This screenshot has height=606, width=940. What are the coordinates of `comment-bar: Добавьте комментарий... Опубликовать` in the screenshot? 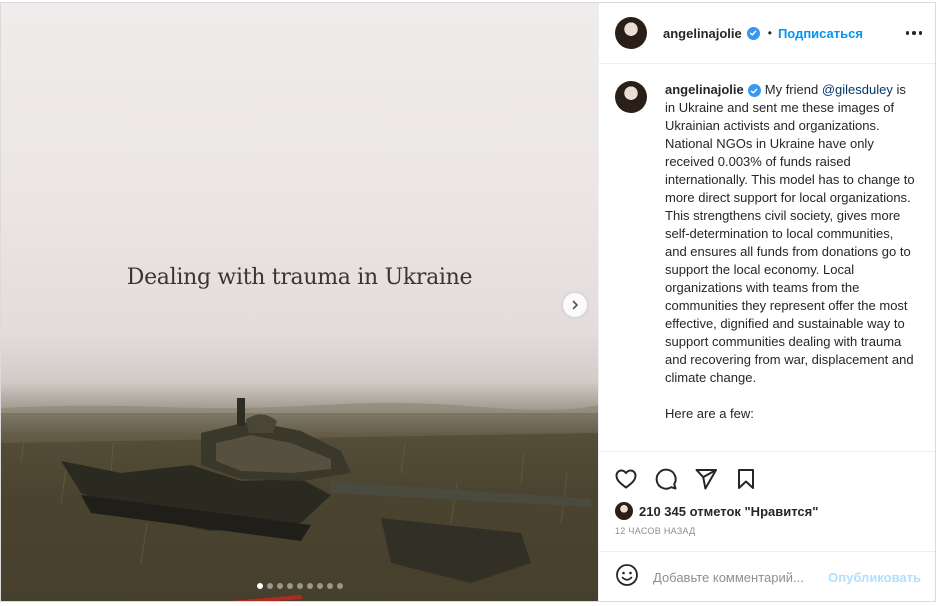 It's located at (767, 576).